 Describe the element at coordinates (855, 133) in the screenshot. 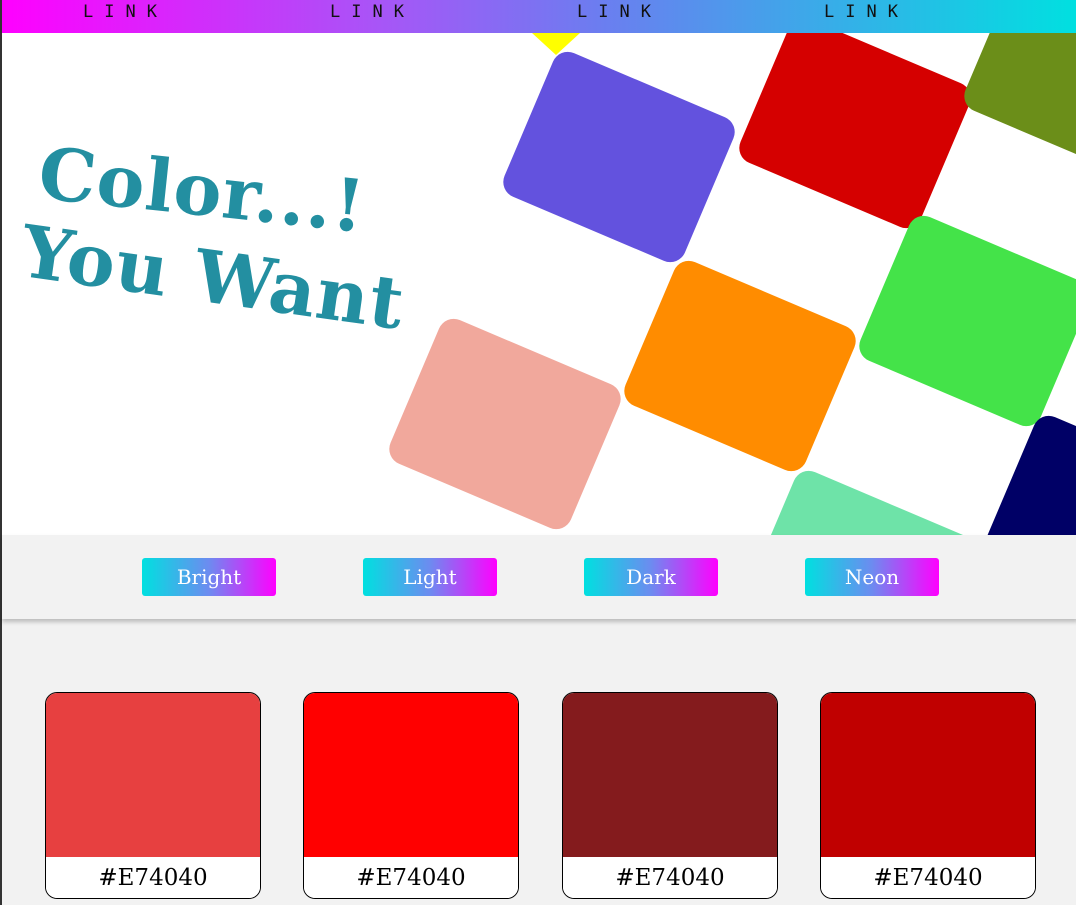

I see `color-tile-red` at that location.